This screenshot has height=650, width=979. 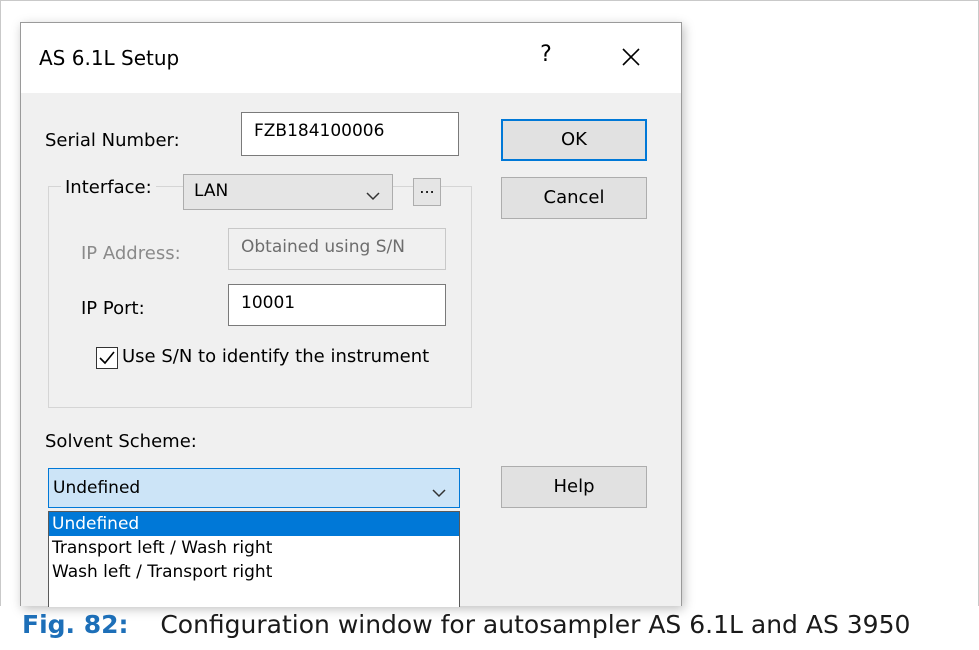 I want to click on list-item-undefined: Undefined, so click(x=254, y=524).